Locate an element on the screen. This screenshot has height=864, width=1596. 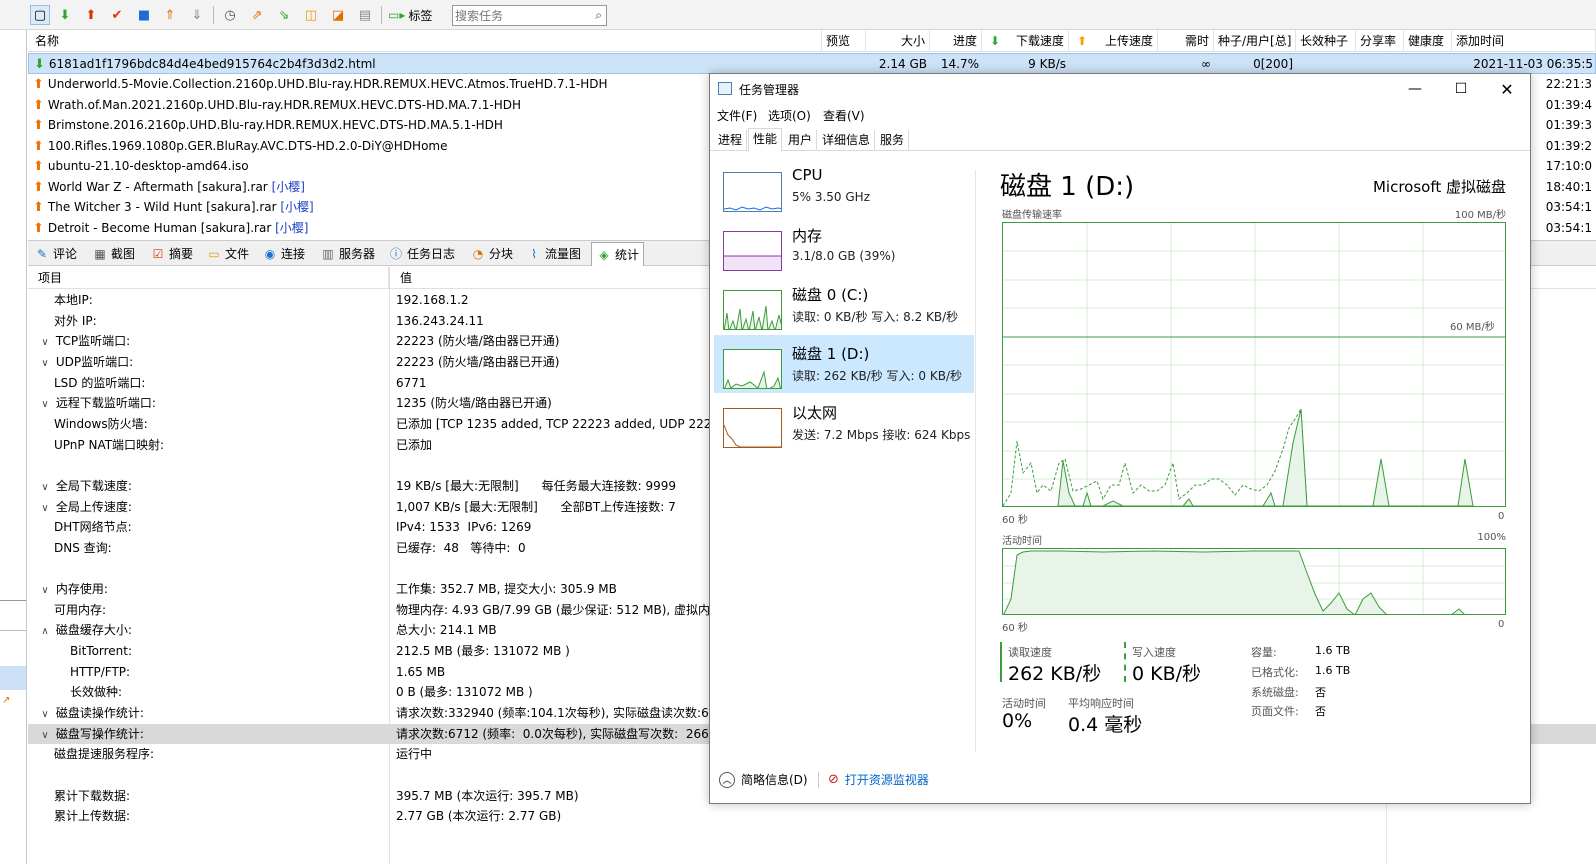
fewer-details-button: ︿ 简略信息(D) is located at coordinates (763, 779).